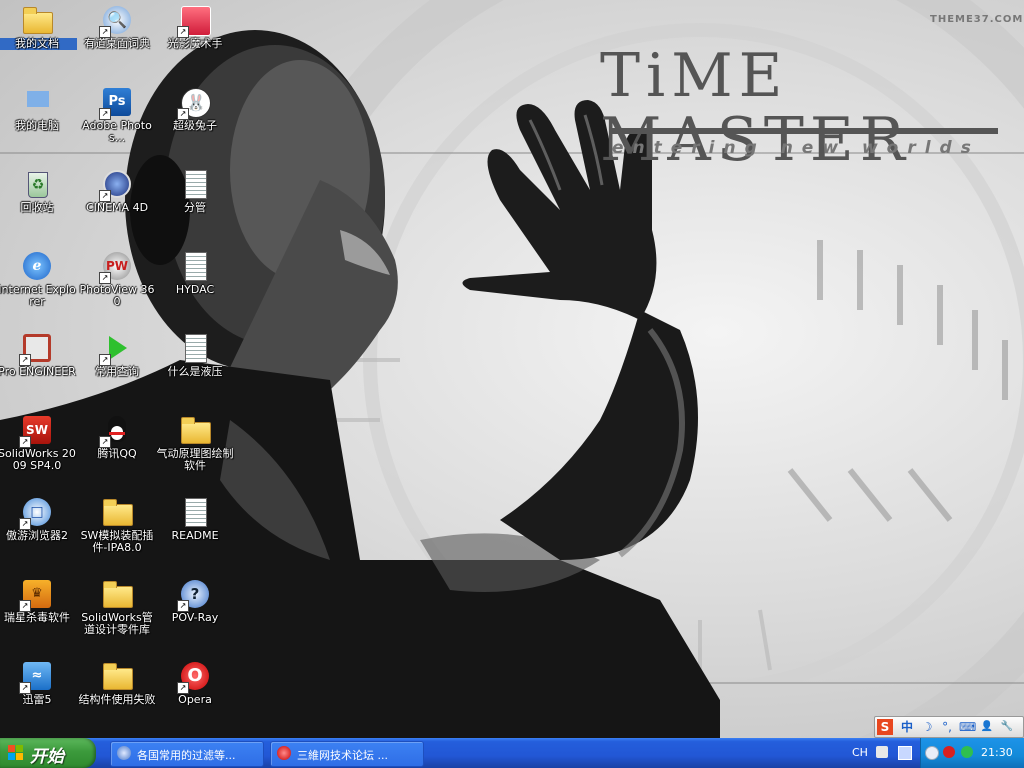 This screenshot has height=768, width=1024. Describe the element at coordinates (116, 103) in the screenshot. I see `photoshop-icon: Ps ↗` at that location.